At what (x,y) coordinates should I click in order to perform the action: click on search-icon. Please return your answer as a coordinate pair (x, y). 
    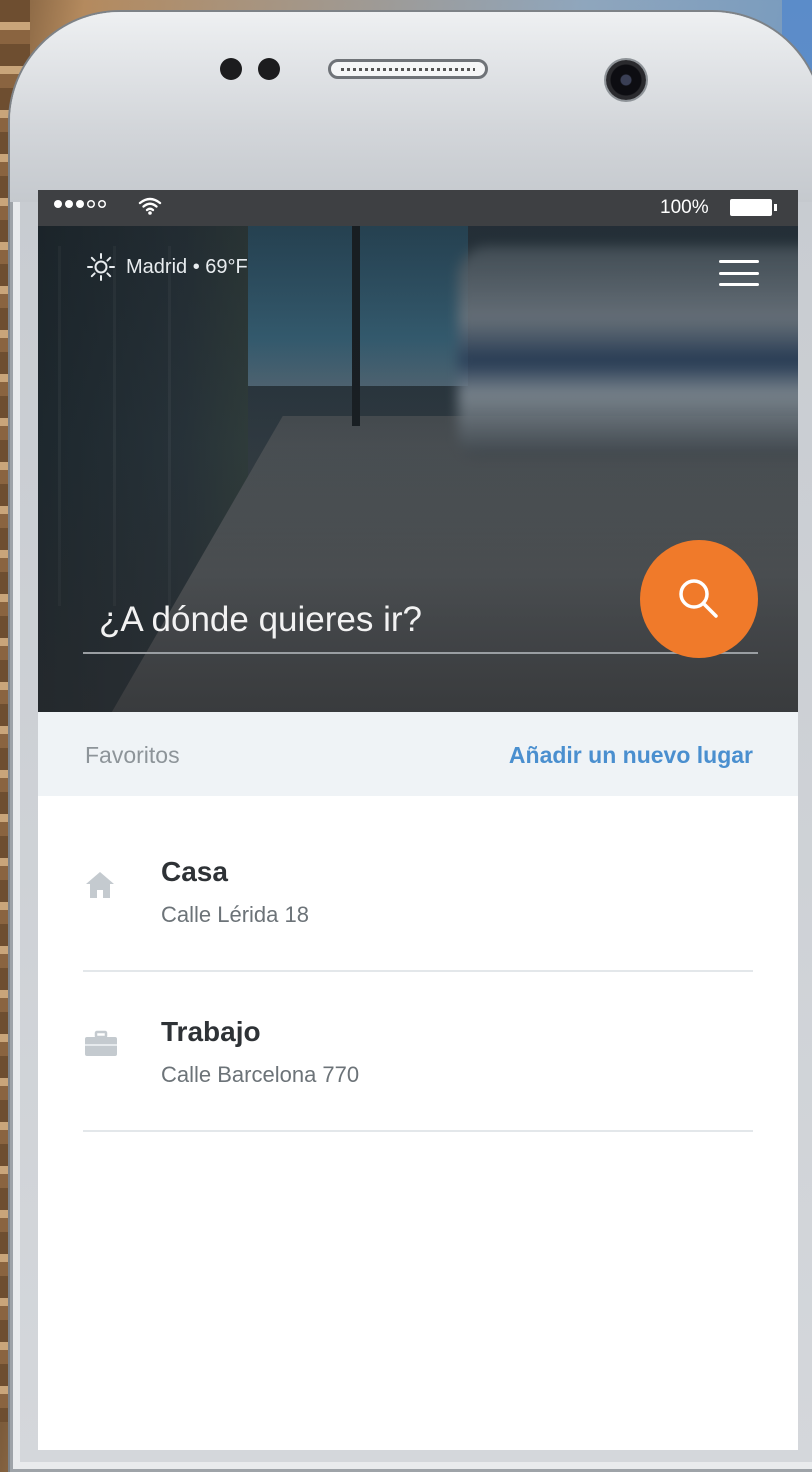
    Looking at the image, I should click on (698, 598).